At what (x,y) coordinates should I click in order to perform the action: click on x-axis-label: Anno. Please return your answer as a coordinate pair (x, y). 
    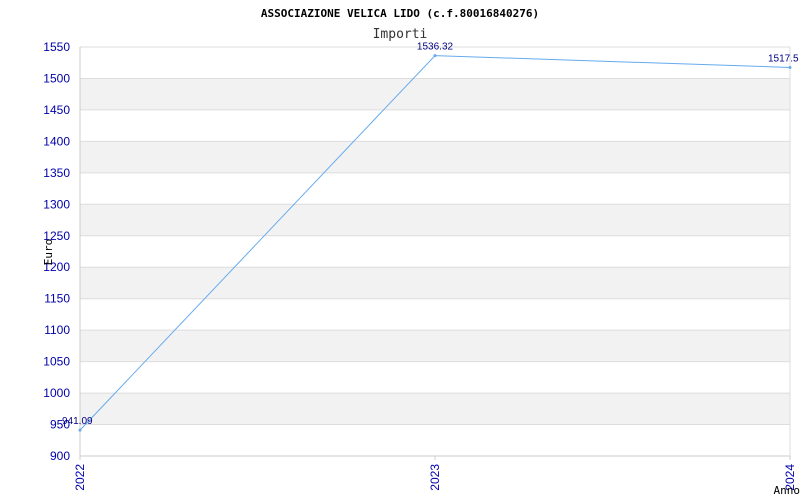
    Looking at the image, I should click on (787, 490).